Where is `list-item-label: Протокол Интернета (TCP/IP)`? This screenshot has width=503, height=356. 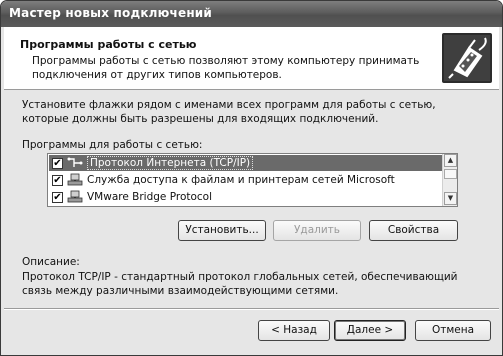 list-item-label: Протокол Интернета (TCP/IP) is located at coordinates (170, 163).